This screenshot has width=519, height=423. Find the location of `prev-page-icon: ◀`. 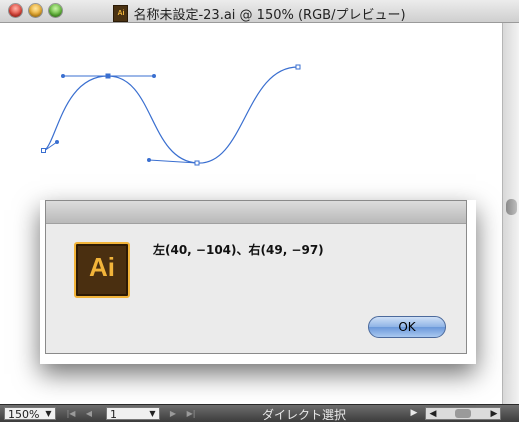

prev-page-icon: ◀ is located at coordinates (89, 413).